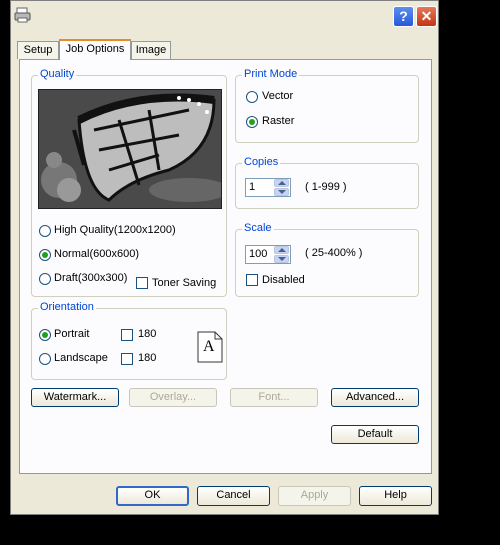 Image resolution: width=500 pixels, height=545 pixels. What do you see at coordinates (403, 16) in the screenshot?
I see `help-title-button: ?` at bounding box center [403, 16].